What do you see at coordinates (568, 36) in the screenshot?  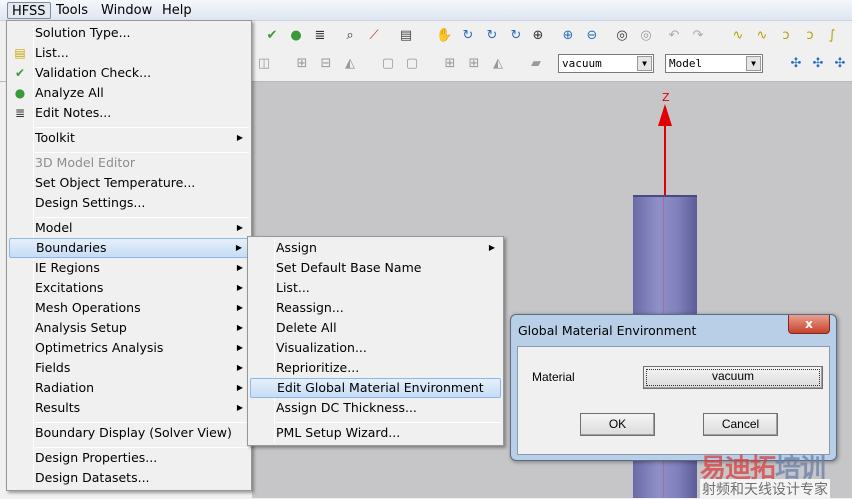 I see `zoom-in-icon: ⊕` at bounding box center [568, 36].